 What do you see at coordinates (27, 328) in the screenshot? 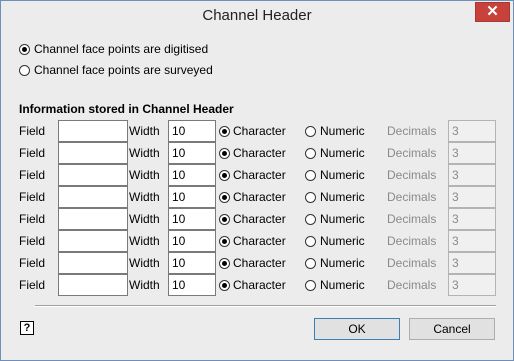
I see `help-icon: ?` at bounding box center [27, 328].